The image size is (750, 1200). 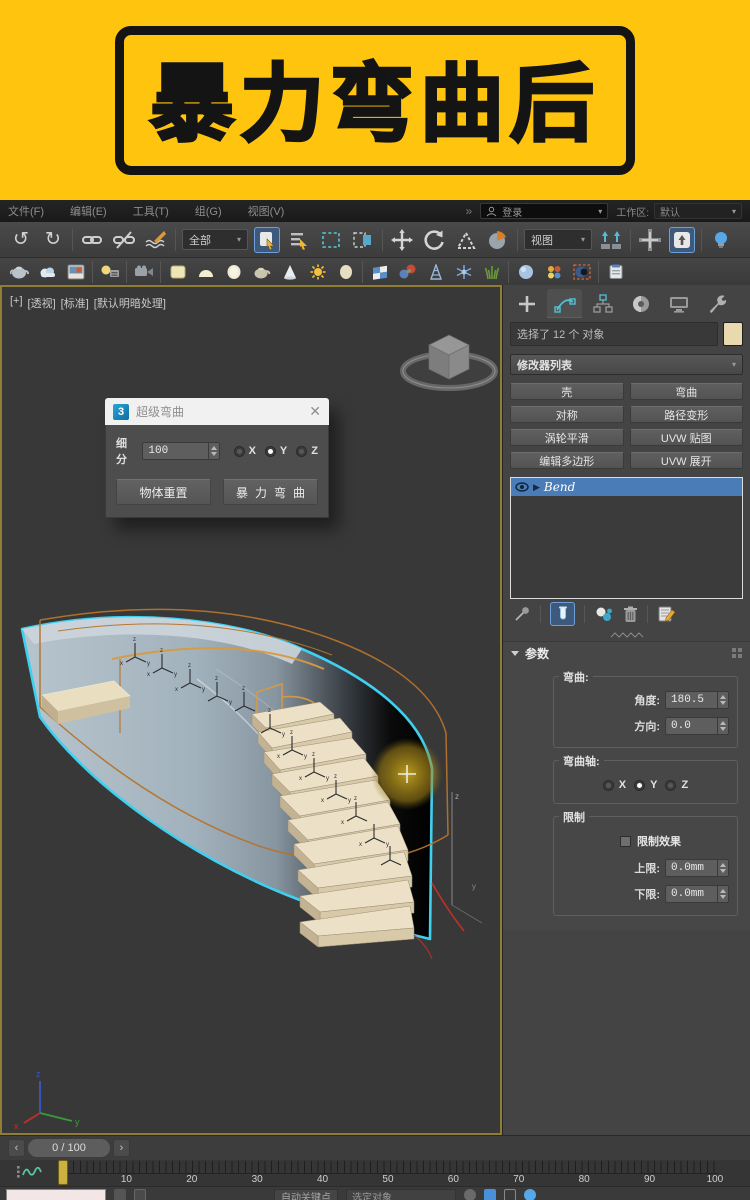 I want to click on angle-value: 180.5, so click(x=691, y=700).